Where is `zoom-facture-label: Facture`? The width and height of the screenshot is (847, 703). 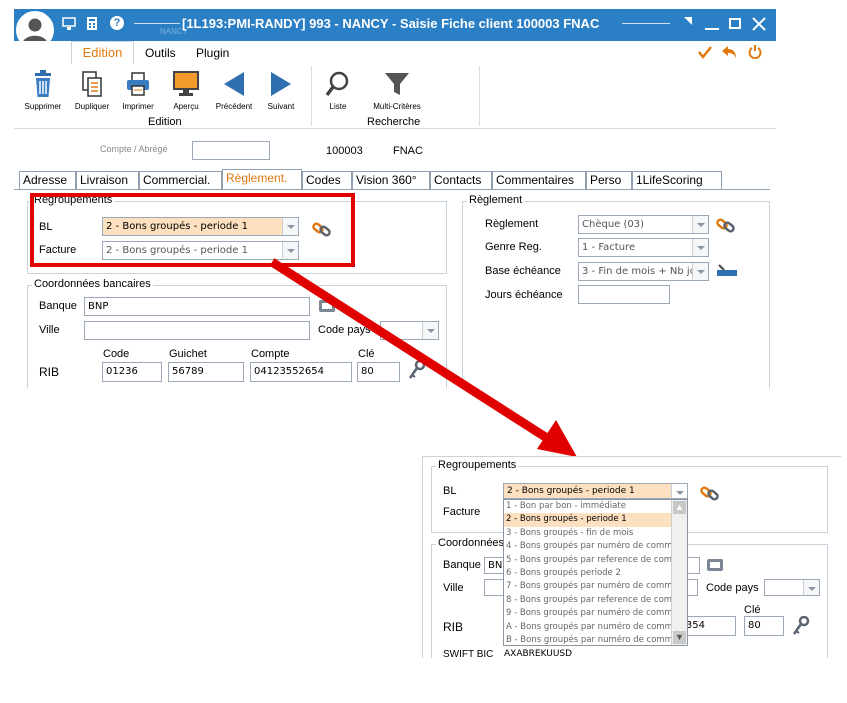 zoom-facture-label: Facture is located at coordinates (462, 512).